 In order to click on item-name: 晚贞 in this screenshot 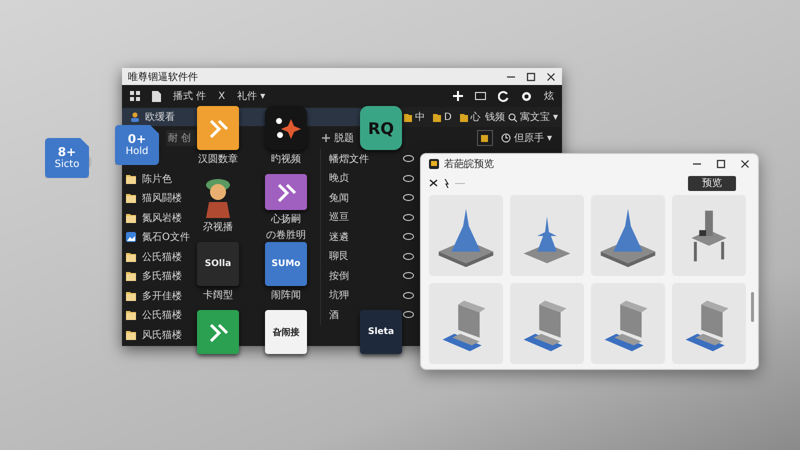, I will do `click(339, 178)`.